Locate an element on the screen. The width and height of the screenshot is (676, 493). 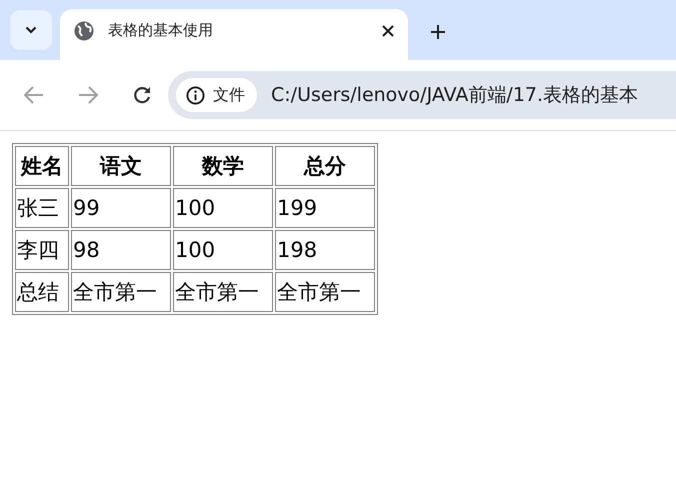
new-tab-icon is located at coordinates (438, 32).